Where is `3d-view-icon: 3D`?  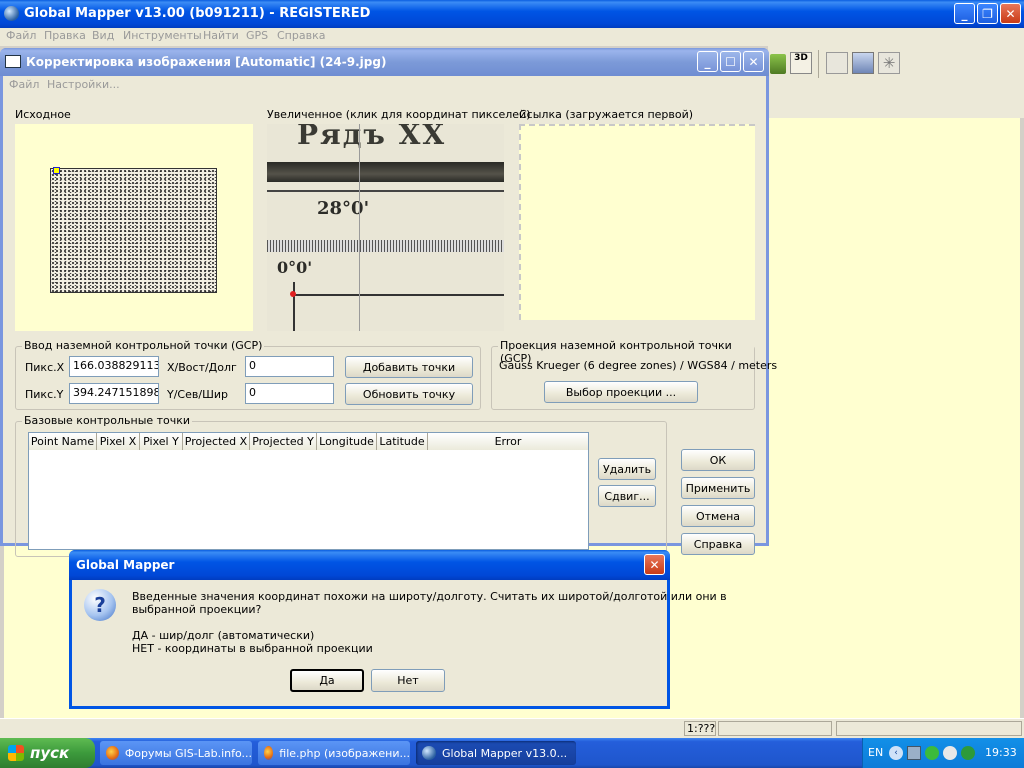
3d-view-icon: 3D is located at coordinates (801, 63).